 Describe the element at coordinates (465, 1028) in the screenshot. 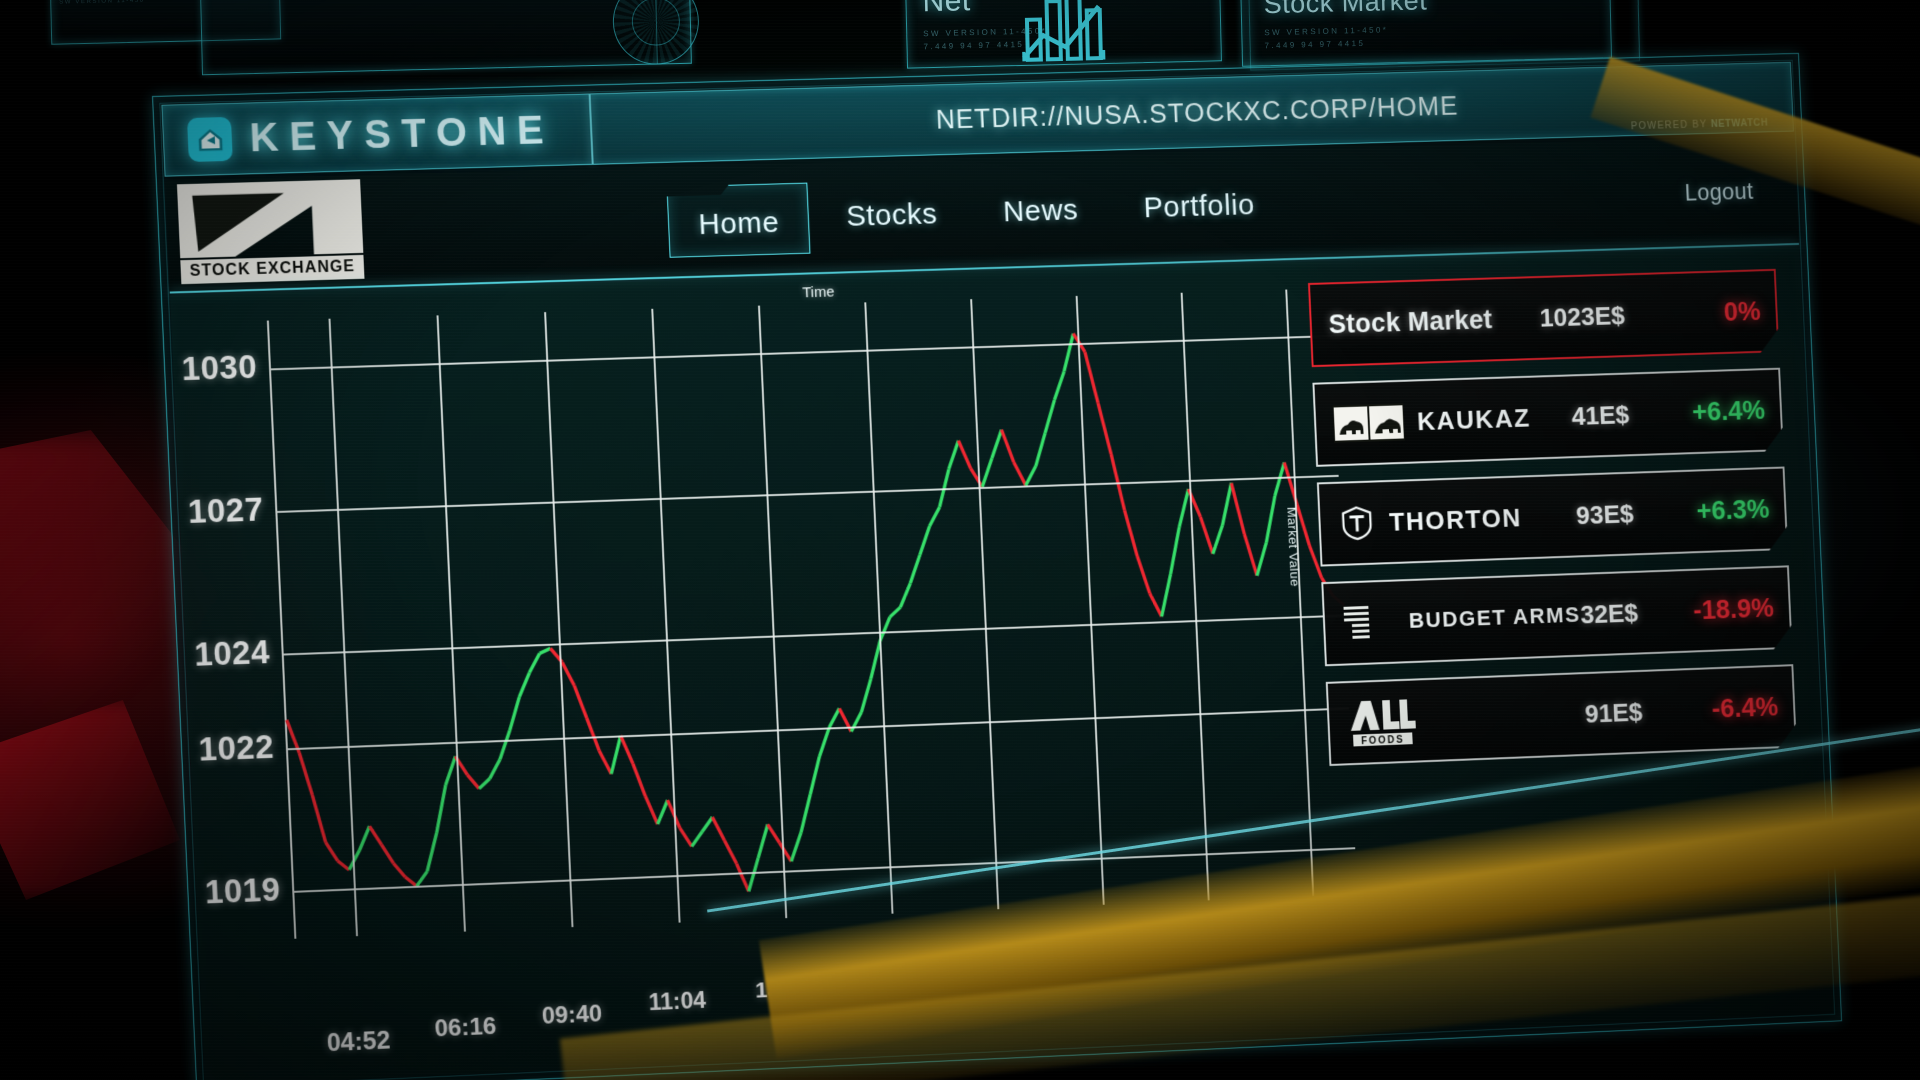

I see `x-axis-tick-label: 06:16` at that location.